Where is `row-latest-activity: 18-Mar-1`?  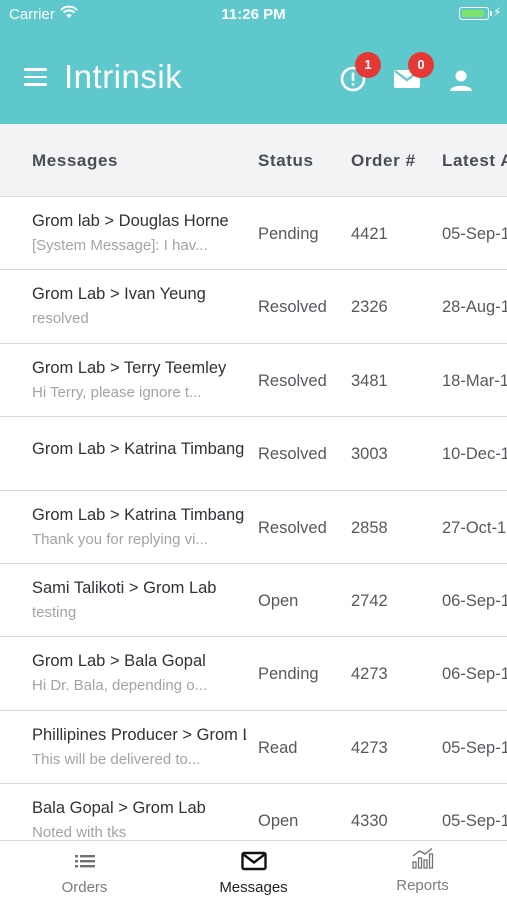 row-latest-activity: 18-Mar-1 is located at coordinates (474, 380).